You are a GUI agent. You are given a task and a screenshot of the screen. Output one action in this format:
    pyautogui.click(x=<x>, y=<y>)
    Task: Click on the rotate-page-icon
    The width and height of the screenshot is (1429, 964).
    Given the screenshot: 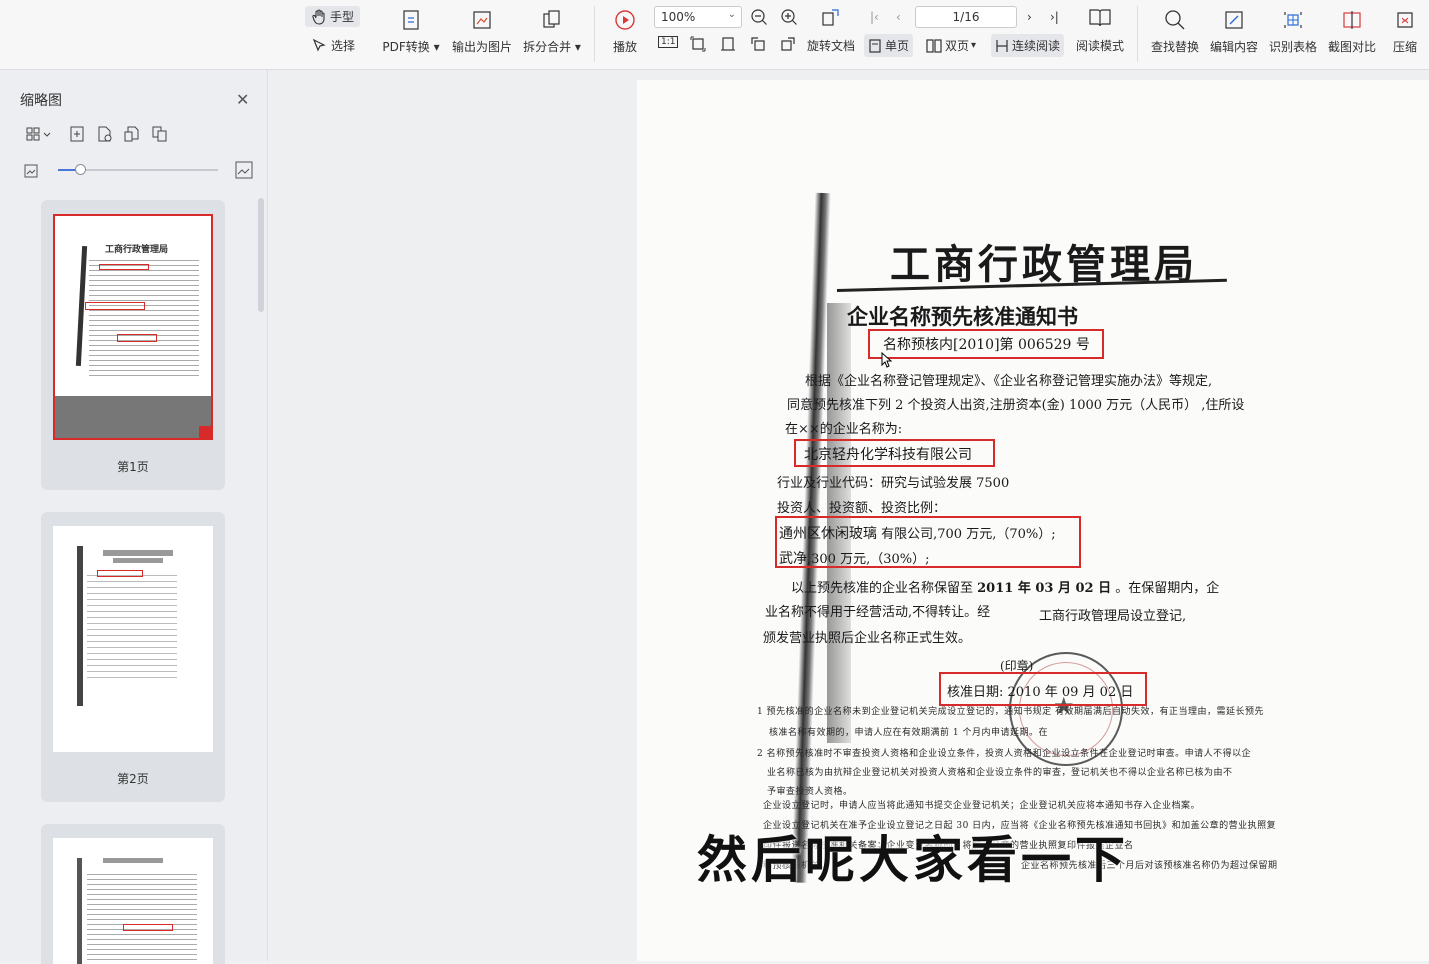 What is the action you would take?
    pyautogui.click(x=830, y=17)
    